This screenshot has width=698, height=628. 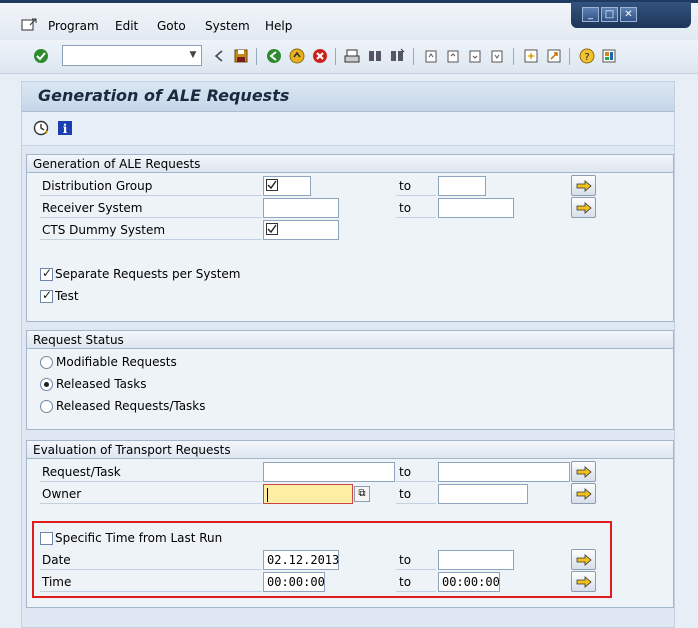 I want to click on svg-text: i, so click(x=65, y=129).